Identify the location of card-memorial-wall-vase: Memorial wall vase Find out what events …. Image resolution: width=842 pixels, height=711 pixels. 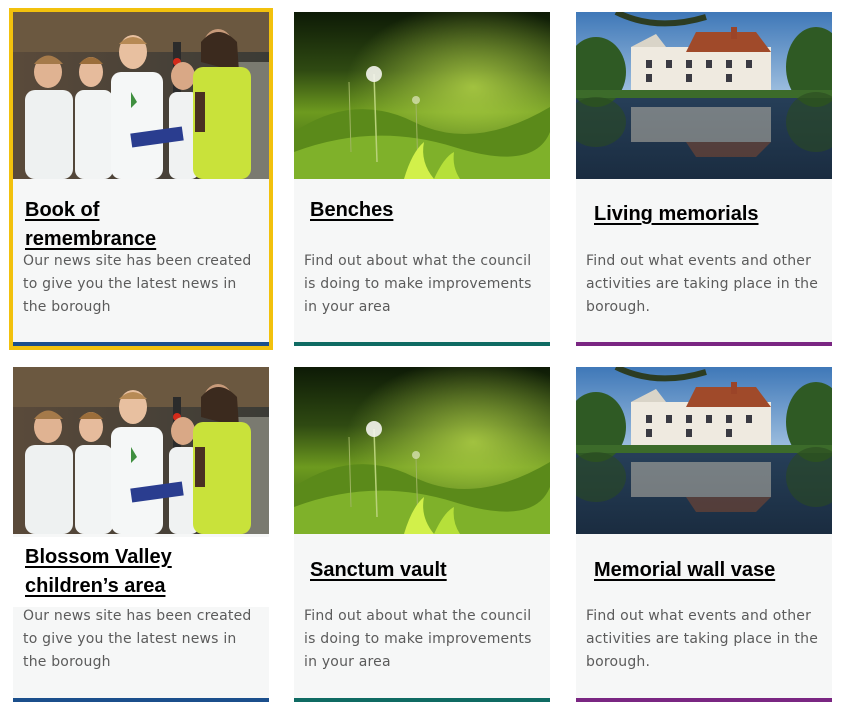
(704, 534).